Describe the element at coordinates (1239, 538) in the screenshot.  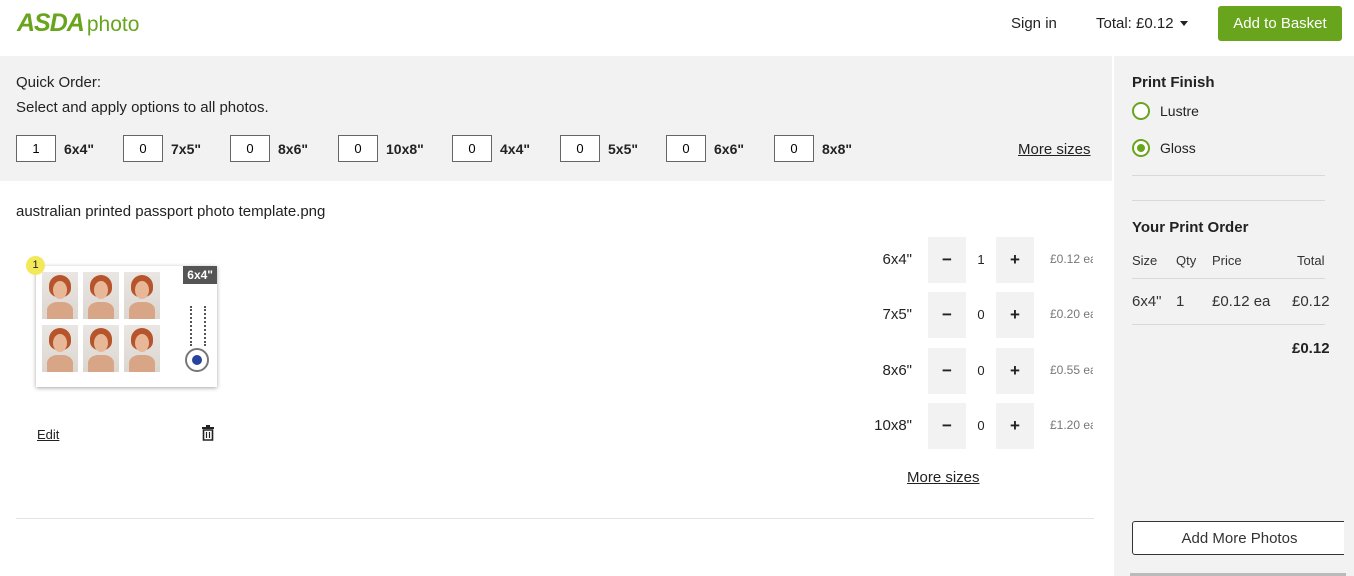
I see `add-more-photos-button: Add More Photos` at that location.